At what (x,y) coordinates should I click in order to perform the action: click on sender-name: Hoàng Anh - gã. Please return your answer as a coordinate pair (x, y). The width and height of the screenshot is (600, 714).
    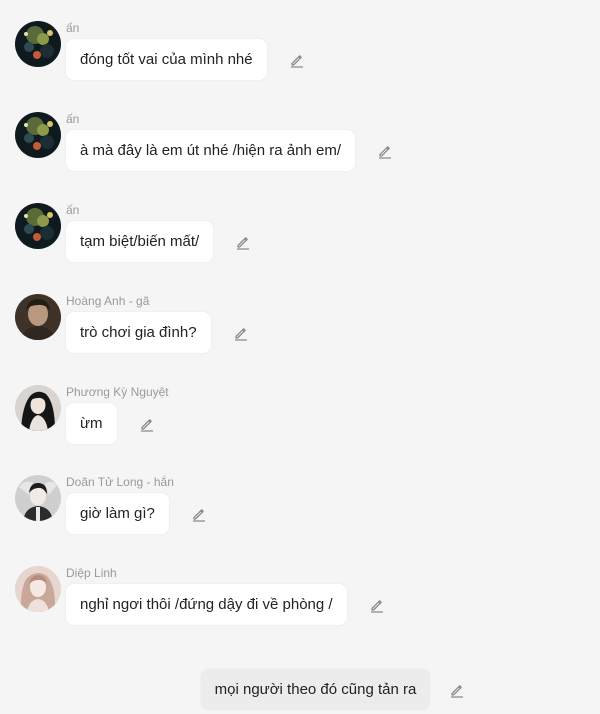
    Looking at the image, I should click on (108, 301).